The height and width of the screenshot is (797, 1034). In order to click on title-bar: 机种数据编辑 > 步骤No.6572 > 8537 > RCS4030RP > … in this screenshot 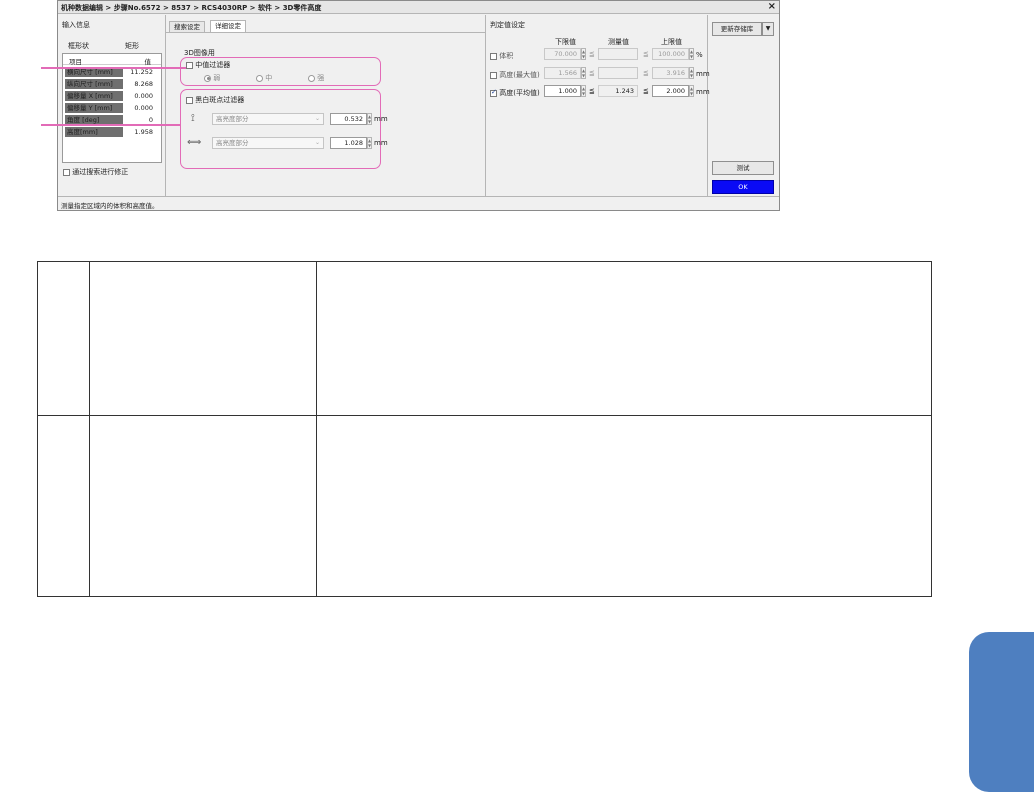, I will do `click(418, 7)`.